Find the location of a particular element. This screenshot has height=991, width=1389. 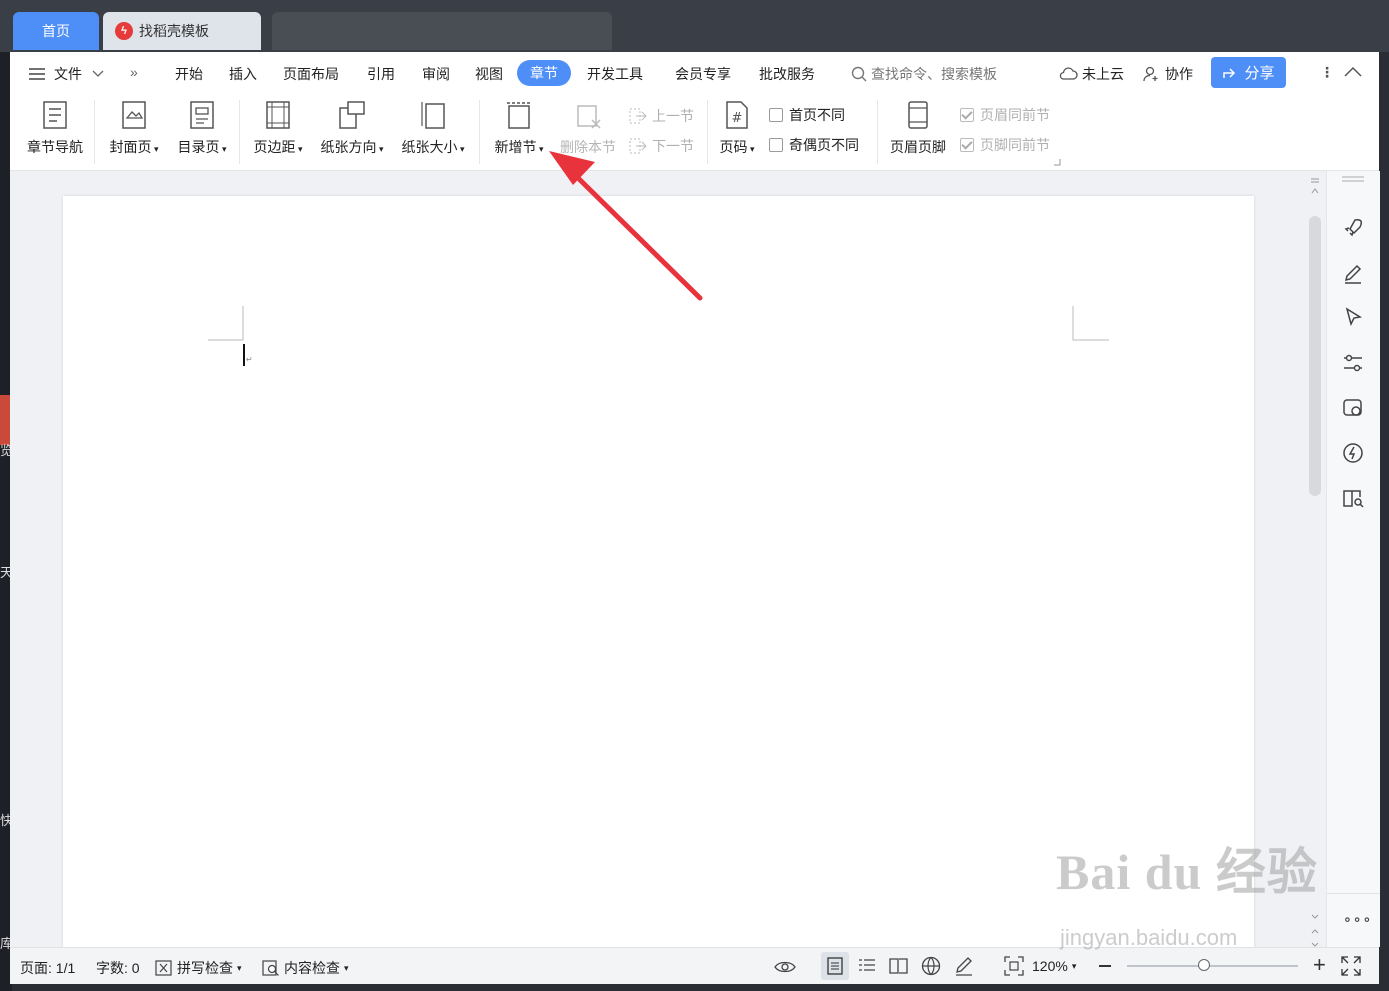

new-section-button: 新增节 ▾ is located at coordinates (519, 127).